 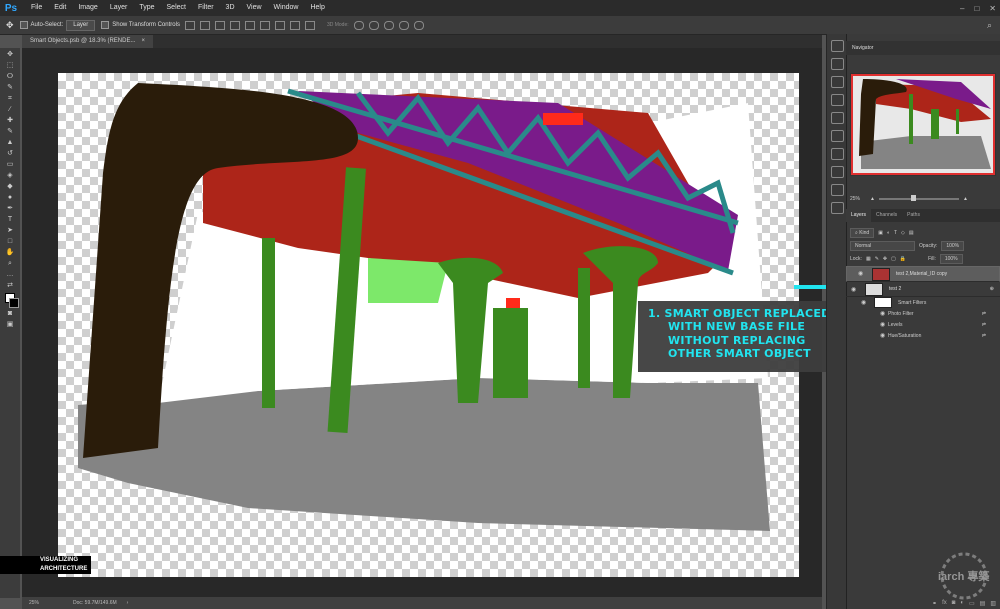 What do you see at coordinates (10, 77) in the screenshot?
I see `lasso-tool-icon: ⵔ` at bounding box center [10, 77].